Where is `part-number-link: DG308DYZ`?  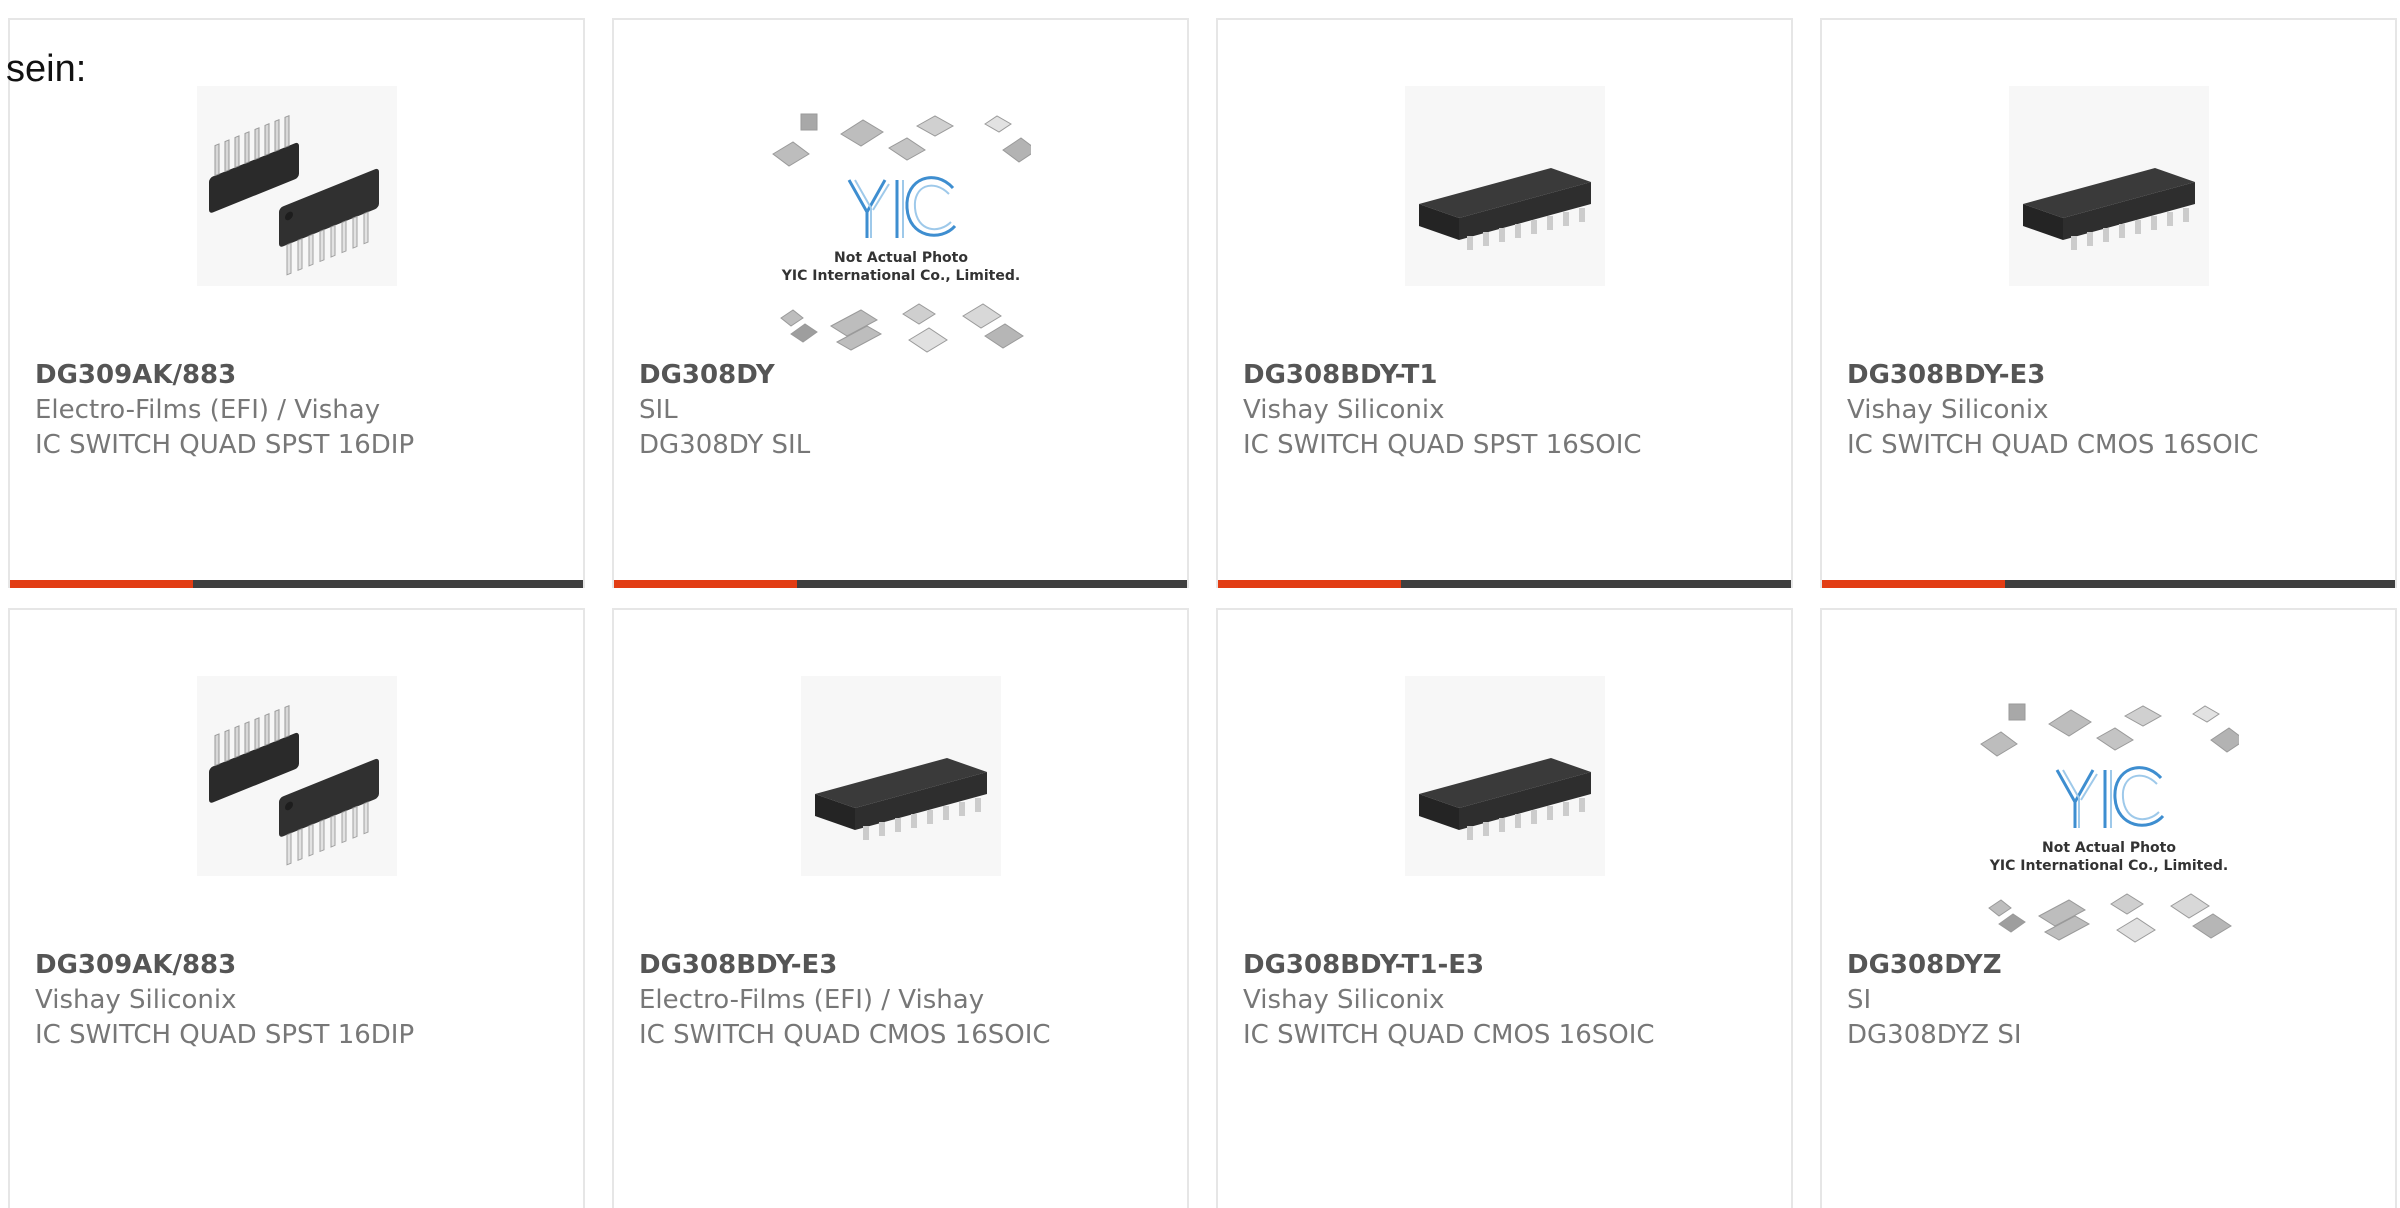 part-number-link: DG308DYZ is located at coordinates (1934, 965).